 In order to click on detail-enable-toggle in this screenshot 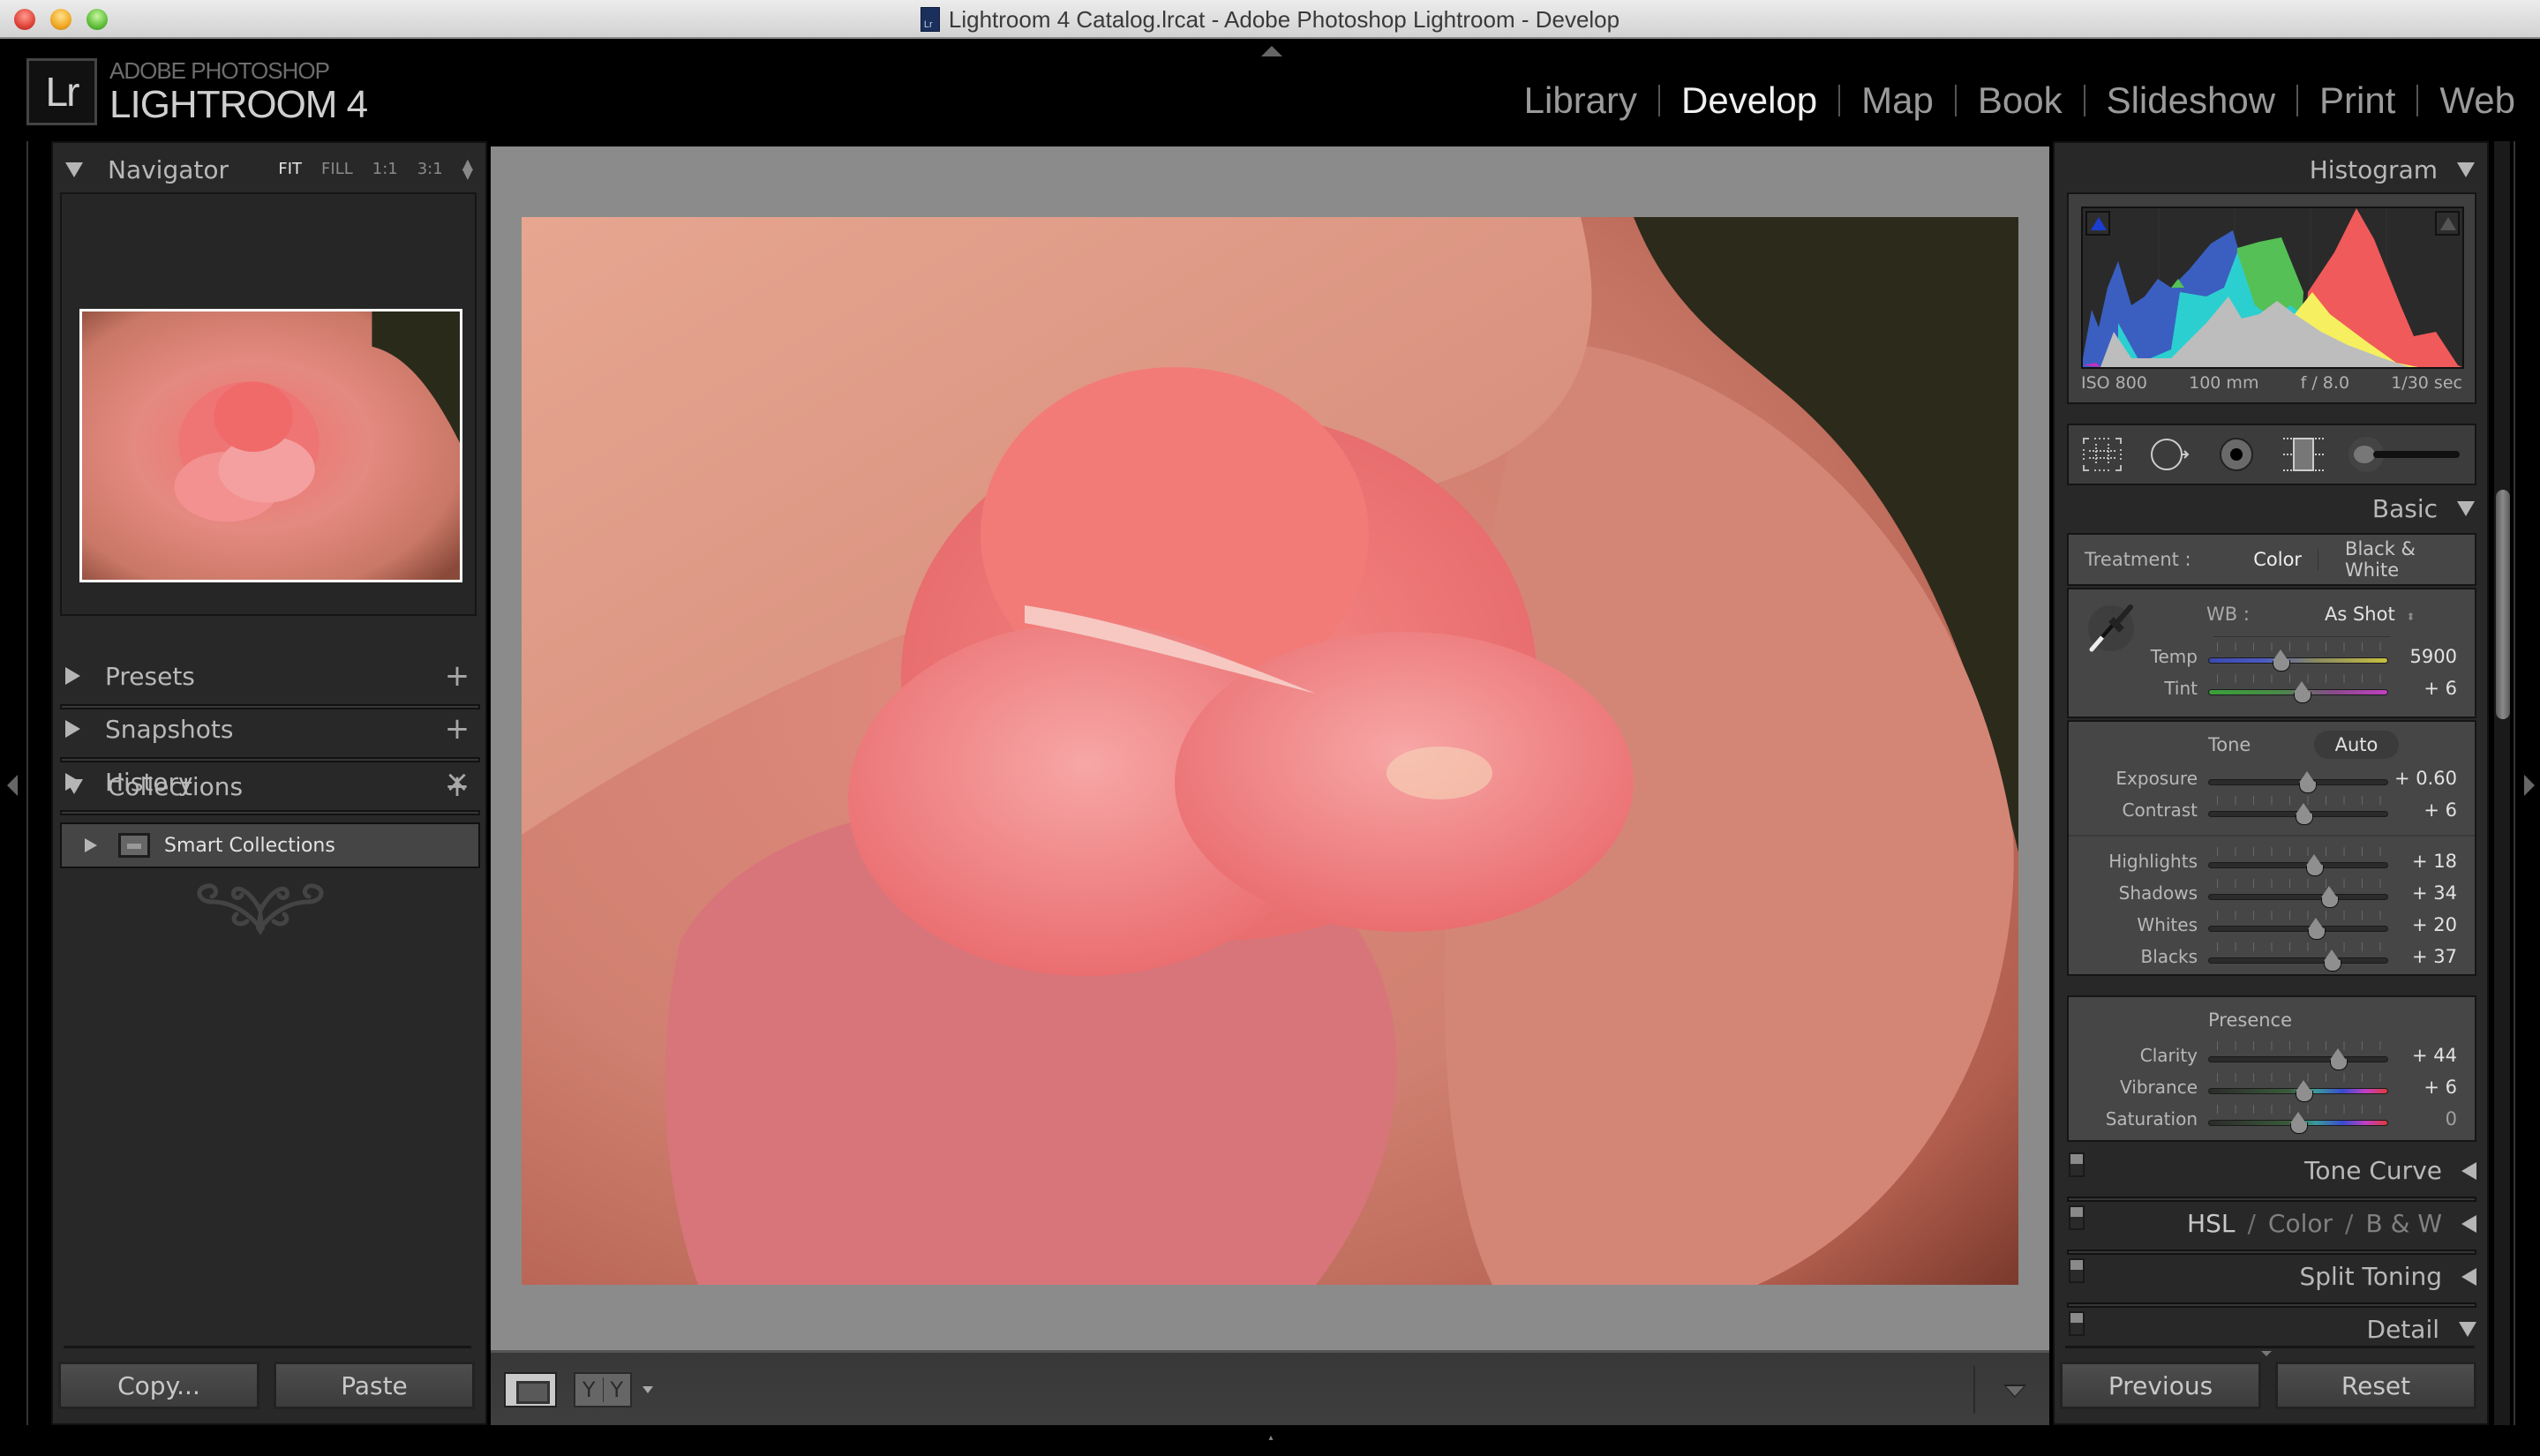, I will do `click(2077, 1323)`.